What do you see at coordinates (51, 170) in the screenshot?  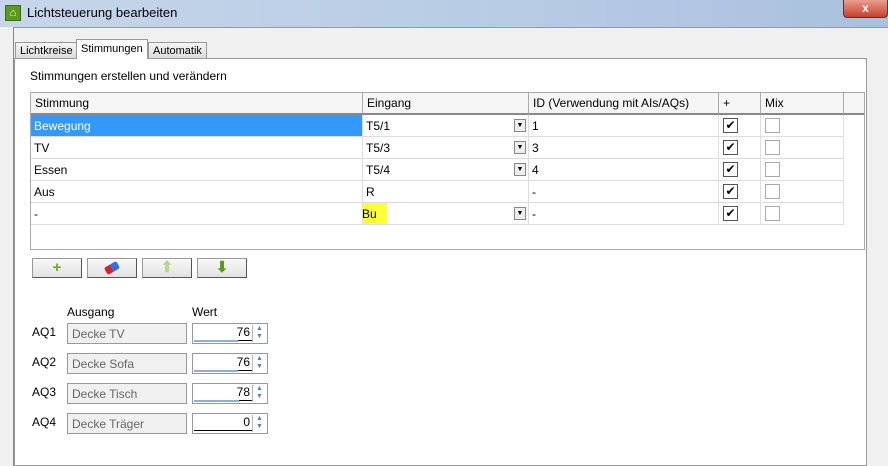 I see `cell-stimmung-text: Essen` at bounding box center [51, 170].